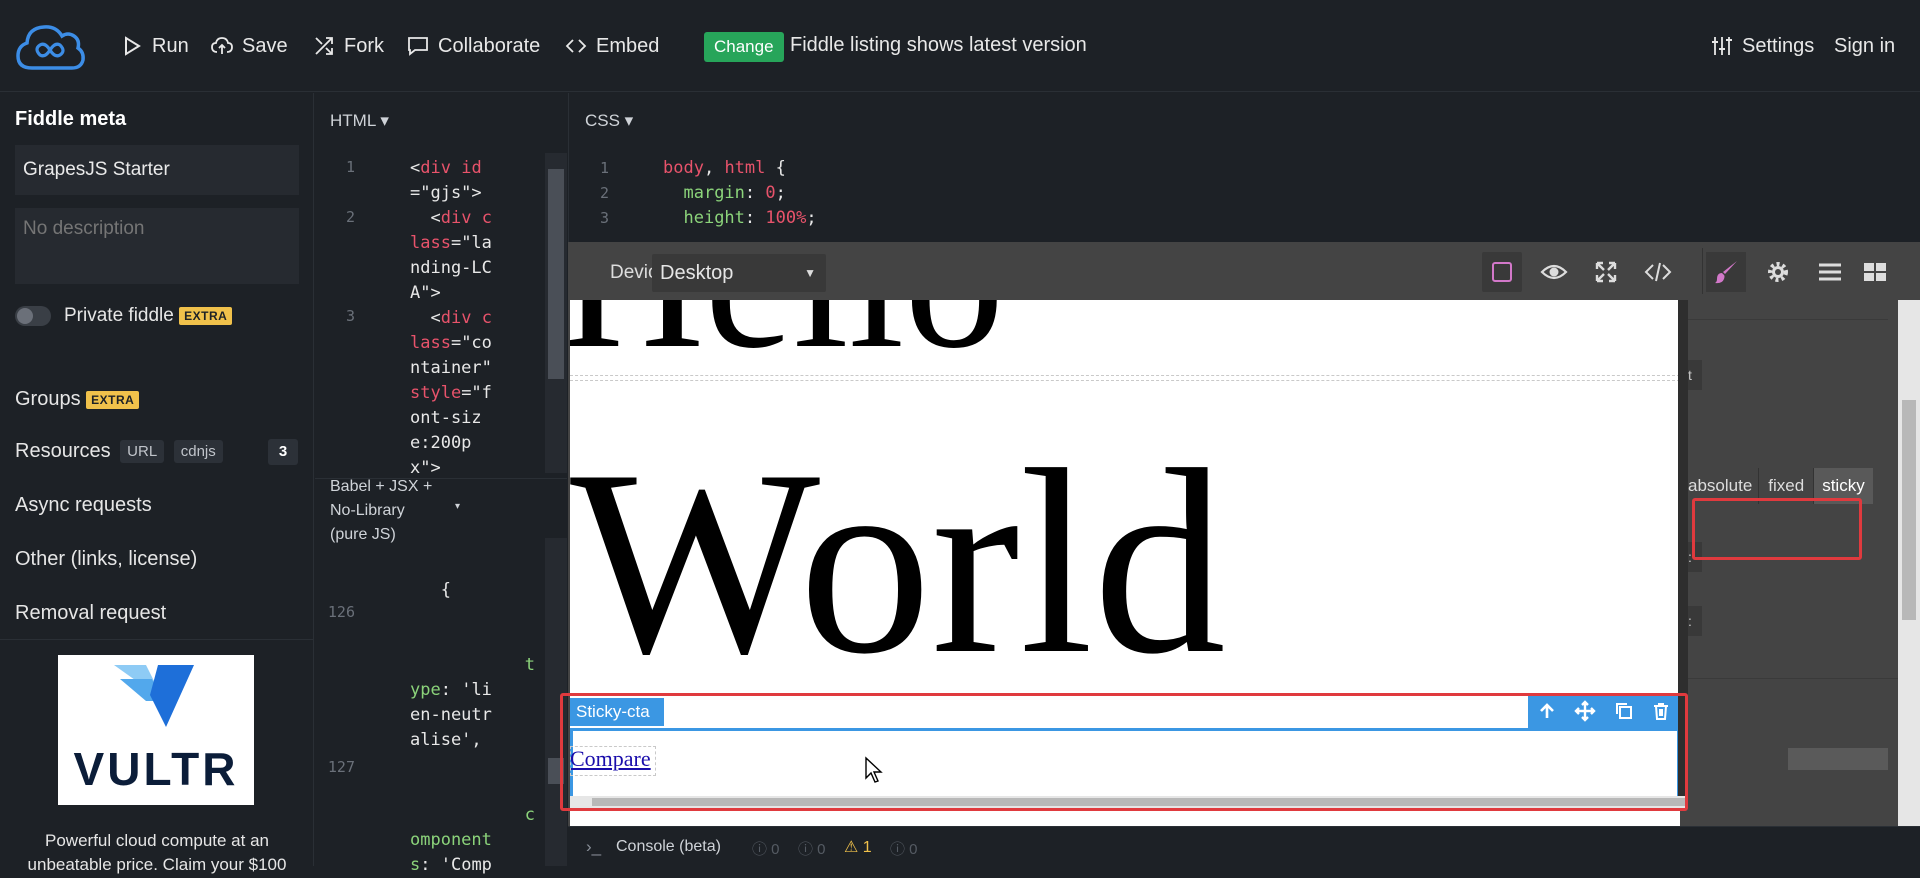 The height and width of the screenshot is (878, 1920). What do you see at coordinates (324, 46) in the screenshot?
I see `fork-icon` at bounding box center [324, 46].